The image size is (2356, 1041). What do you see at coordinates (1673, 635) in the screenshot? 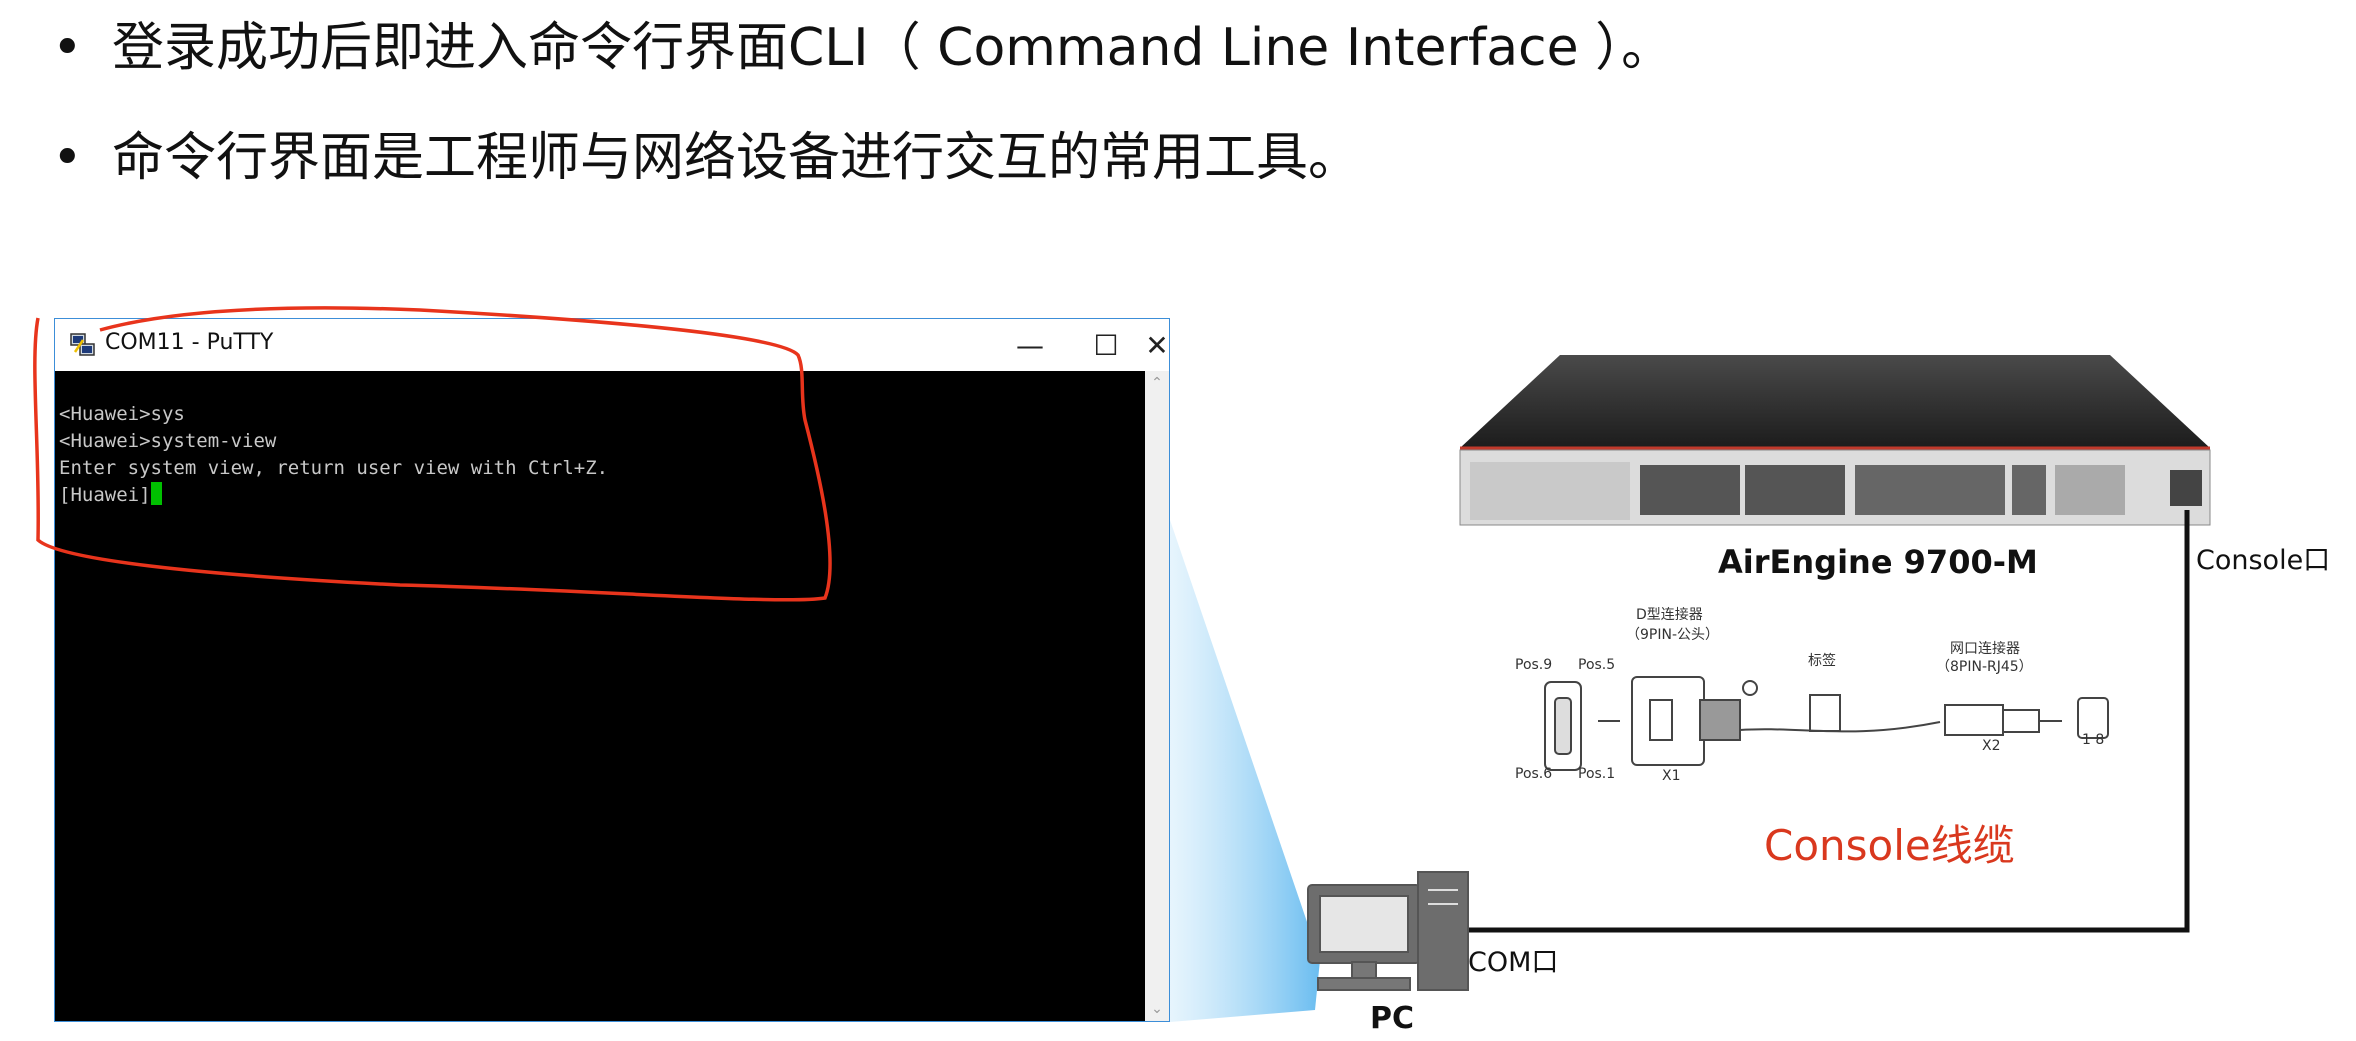
I see `connector-d-pins-label: （9PIN-公头）` at bounding box center [1673, 635].